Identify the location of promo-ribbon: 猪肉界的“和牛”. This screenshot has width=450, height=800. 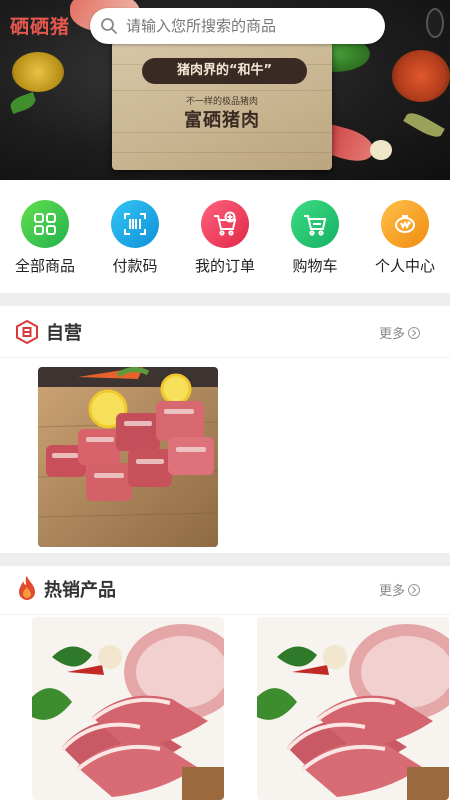
(224, 71).